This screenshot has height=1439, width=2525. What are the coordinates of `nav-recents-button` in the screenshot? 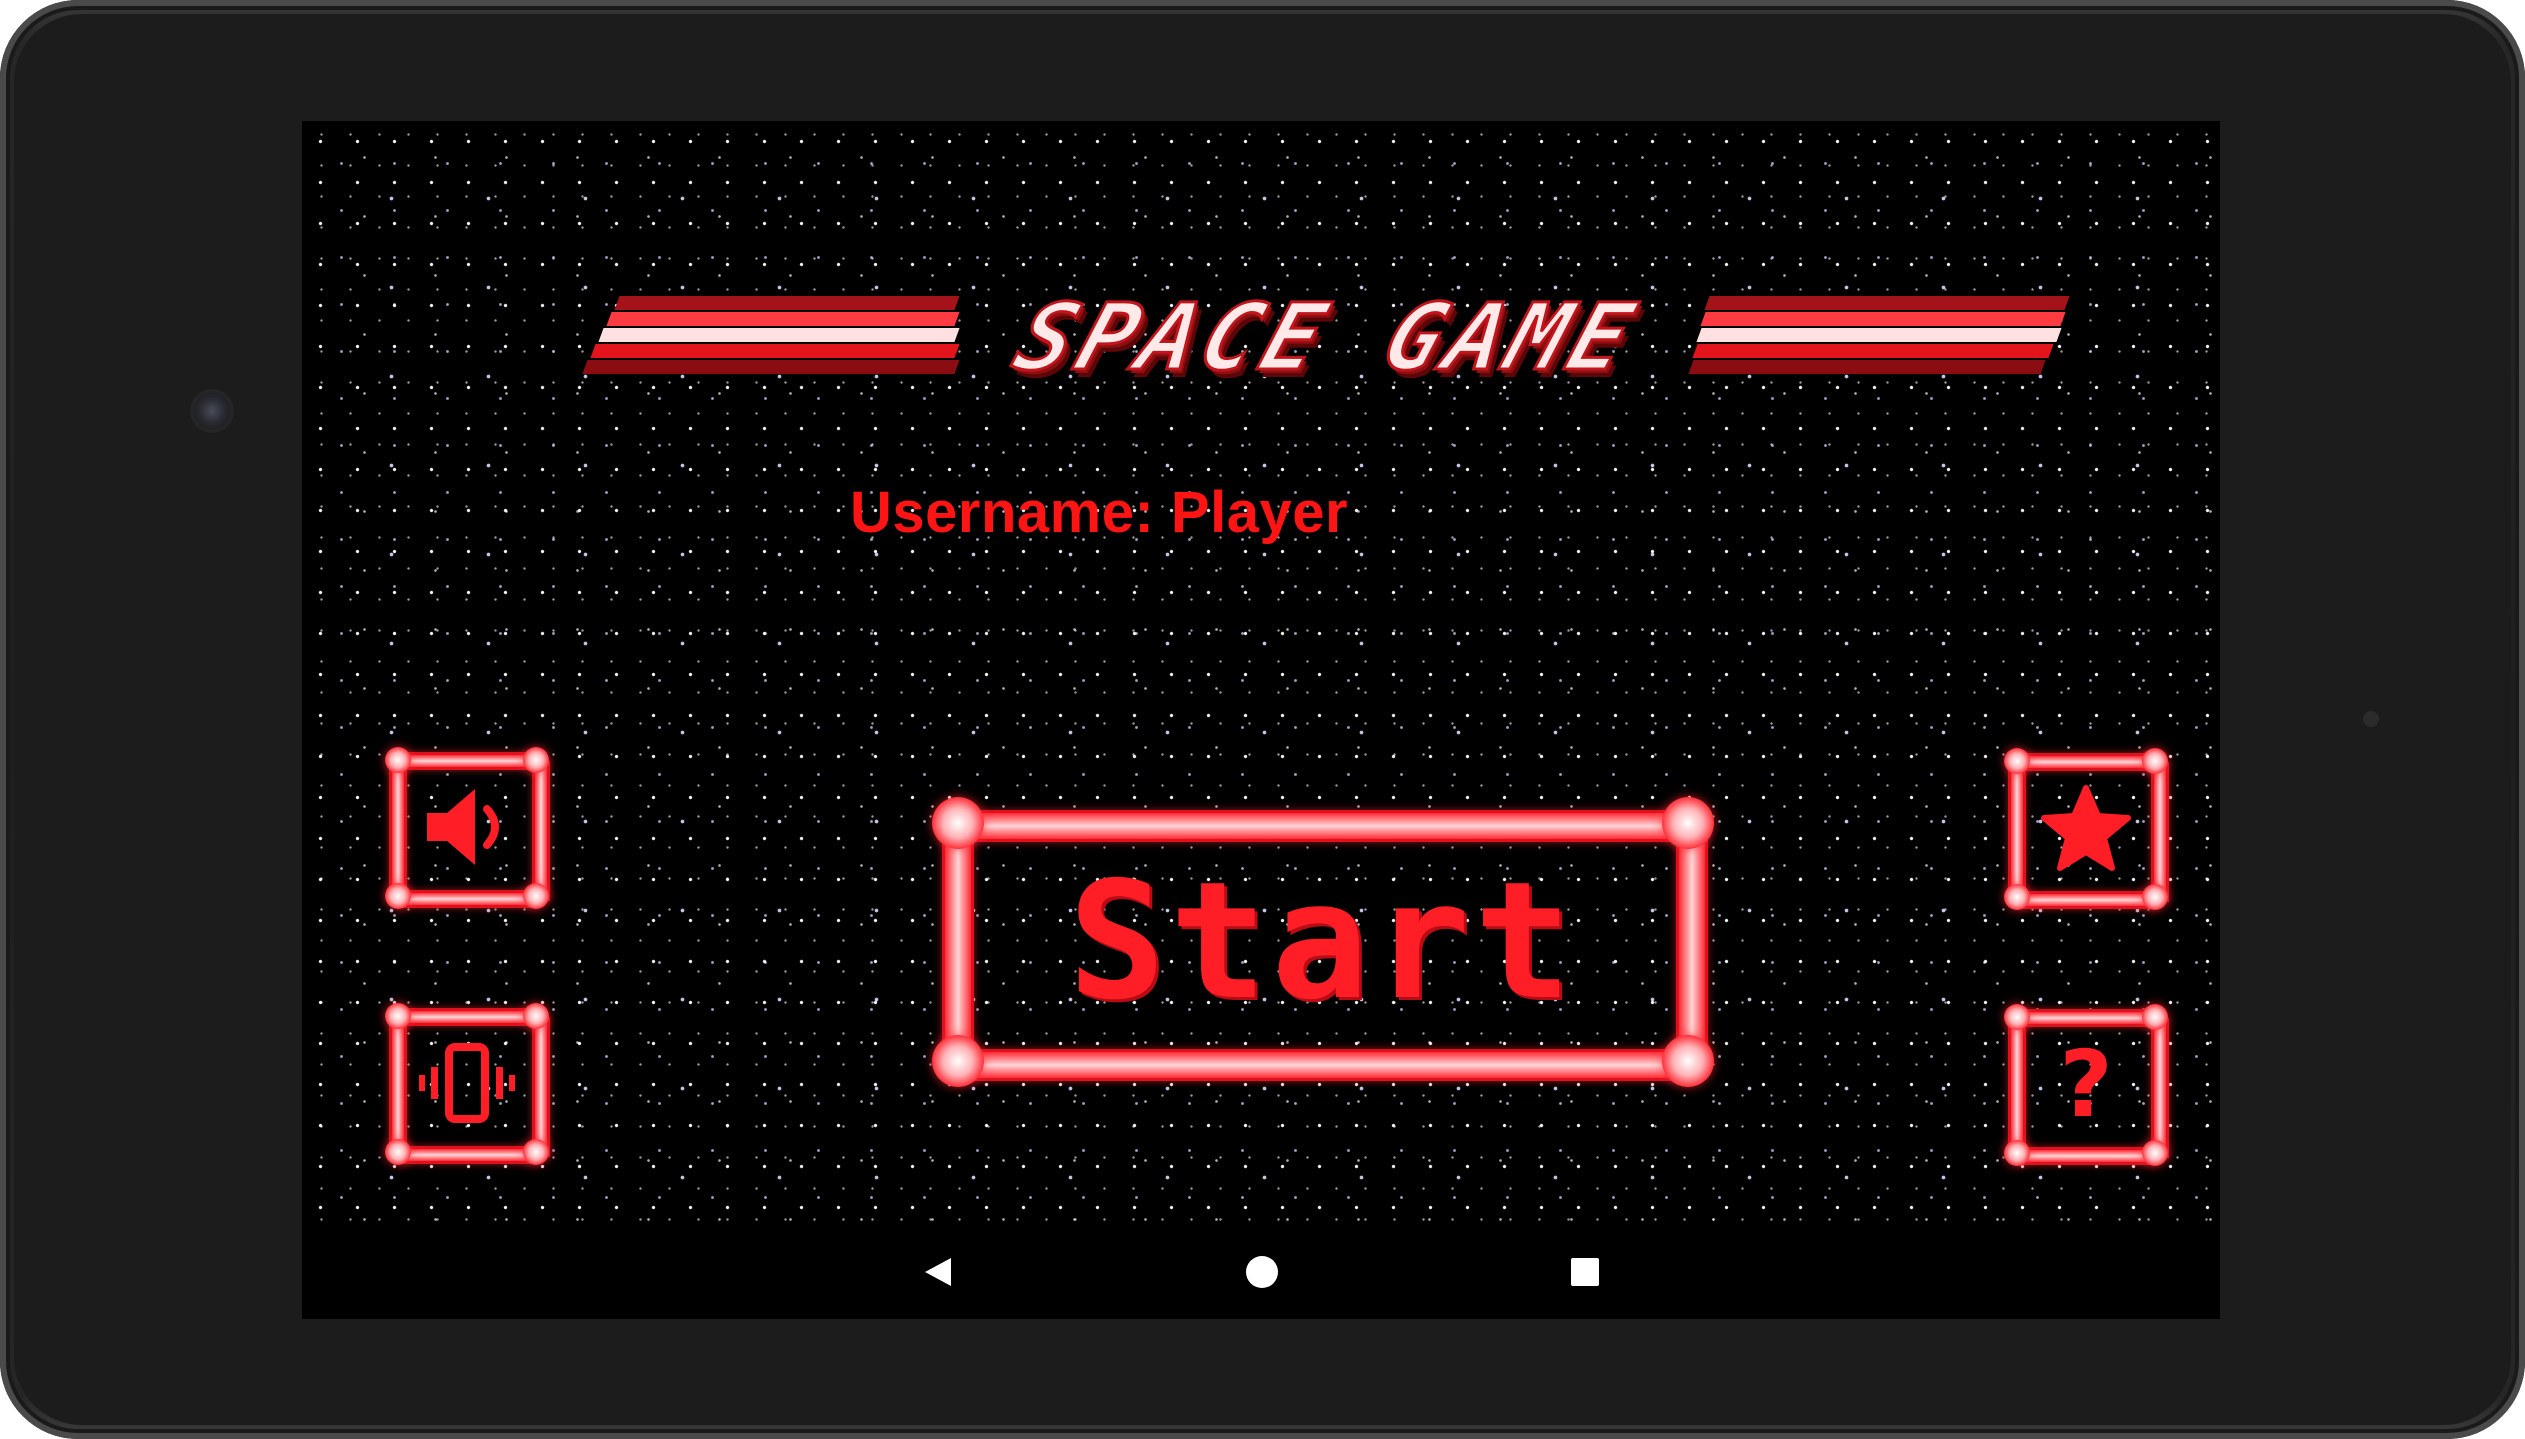 It's located at (1585, 1274).